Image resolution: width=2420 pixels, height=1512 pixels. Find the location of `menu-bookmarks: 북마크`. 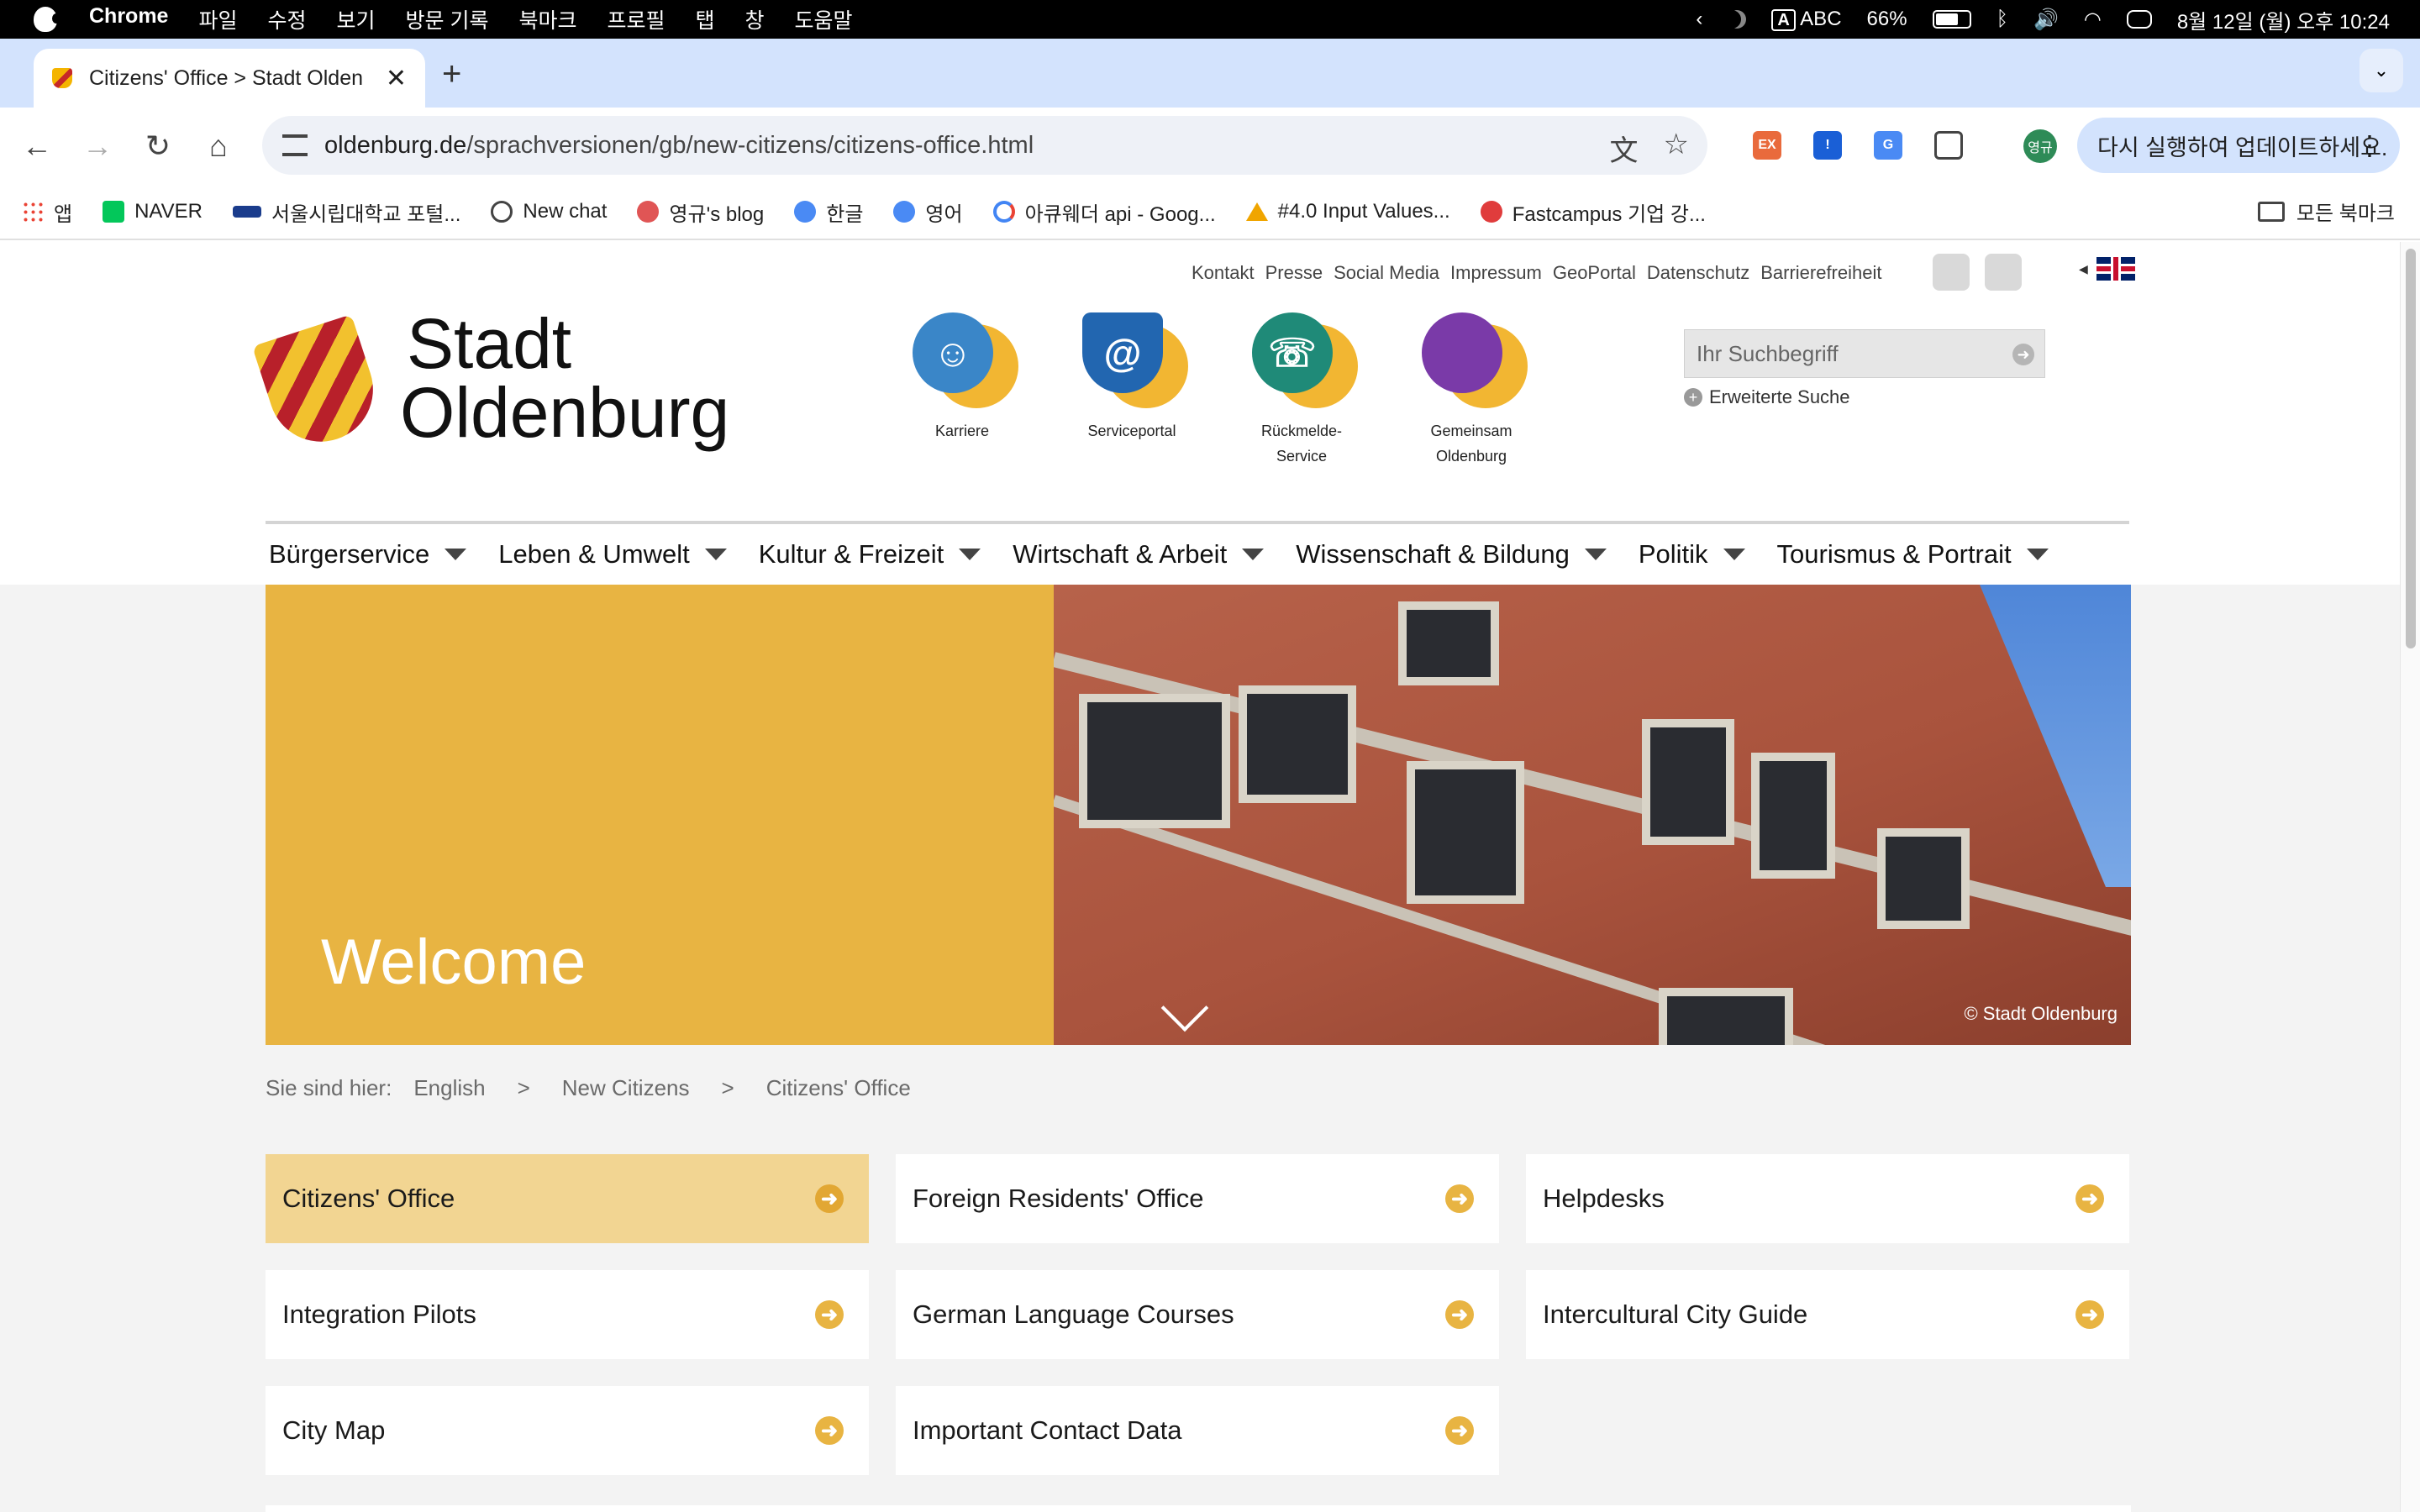

menu-bookmarks: 북마크 is located at coordinates (547, 19).